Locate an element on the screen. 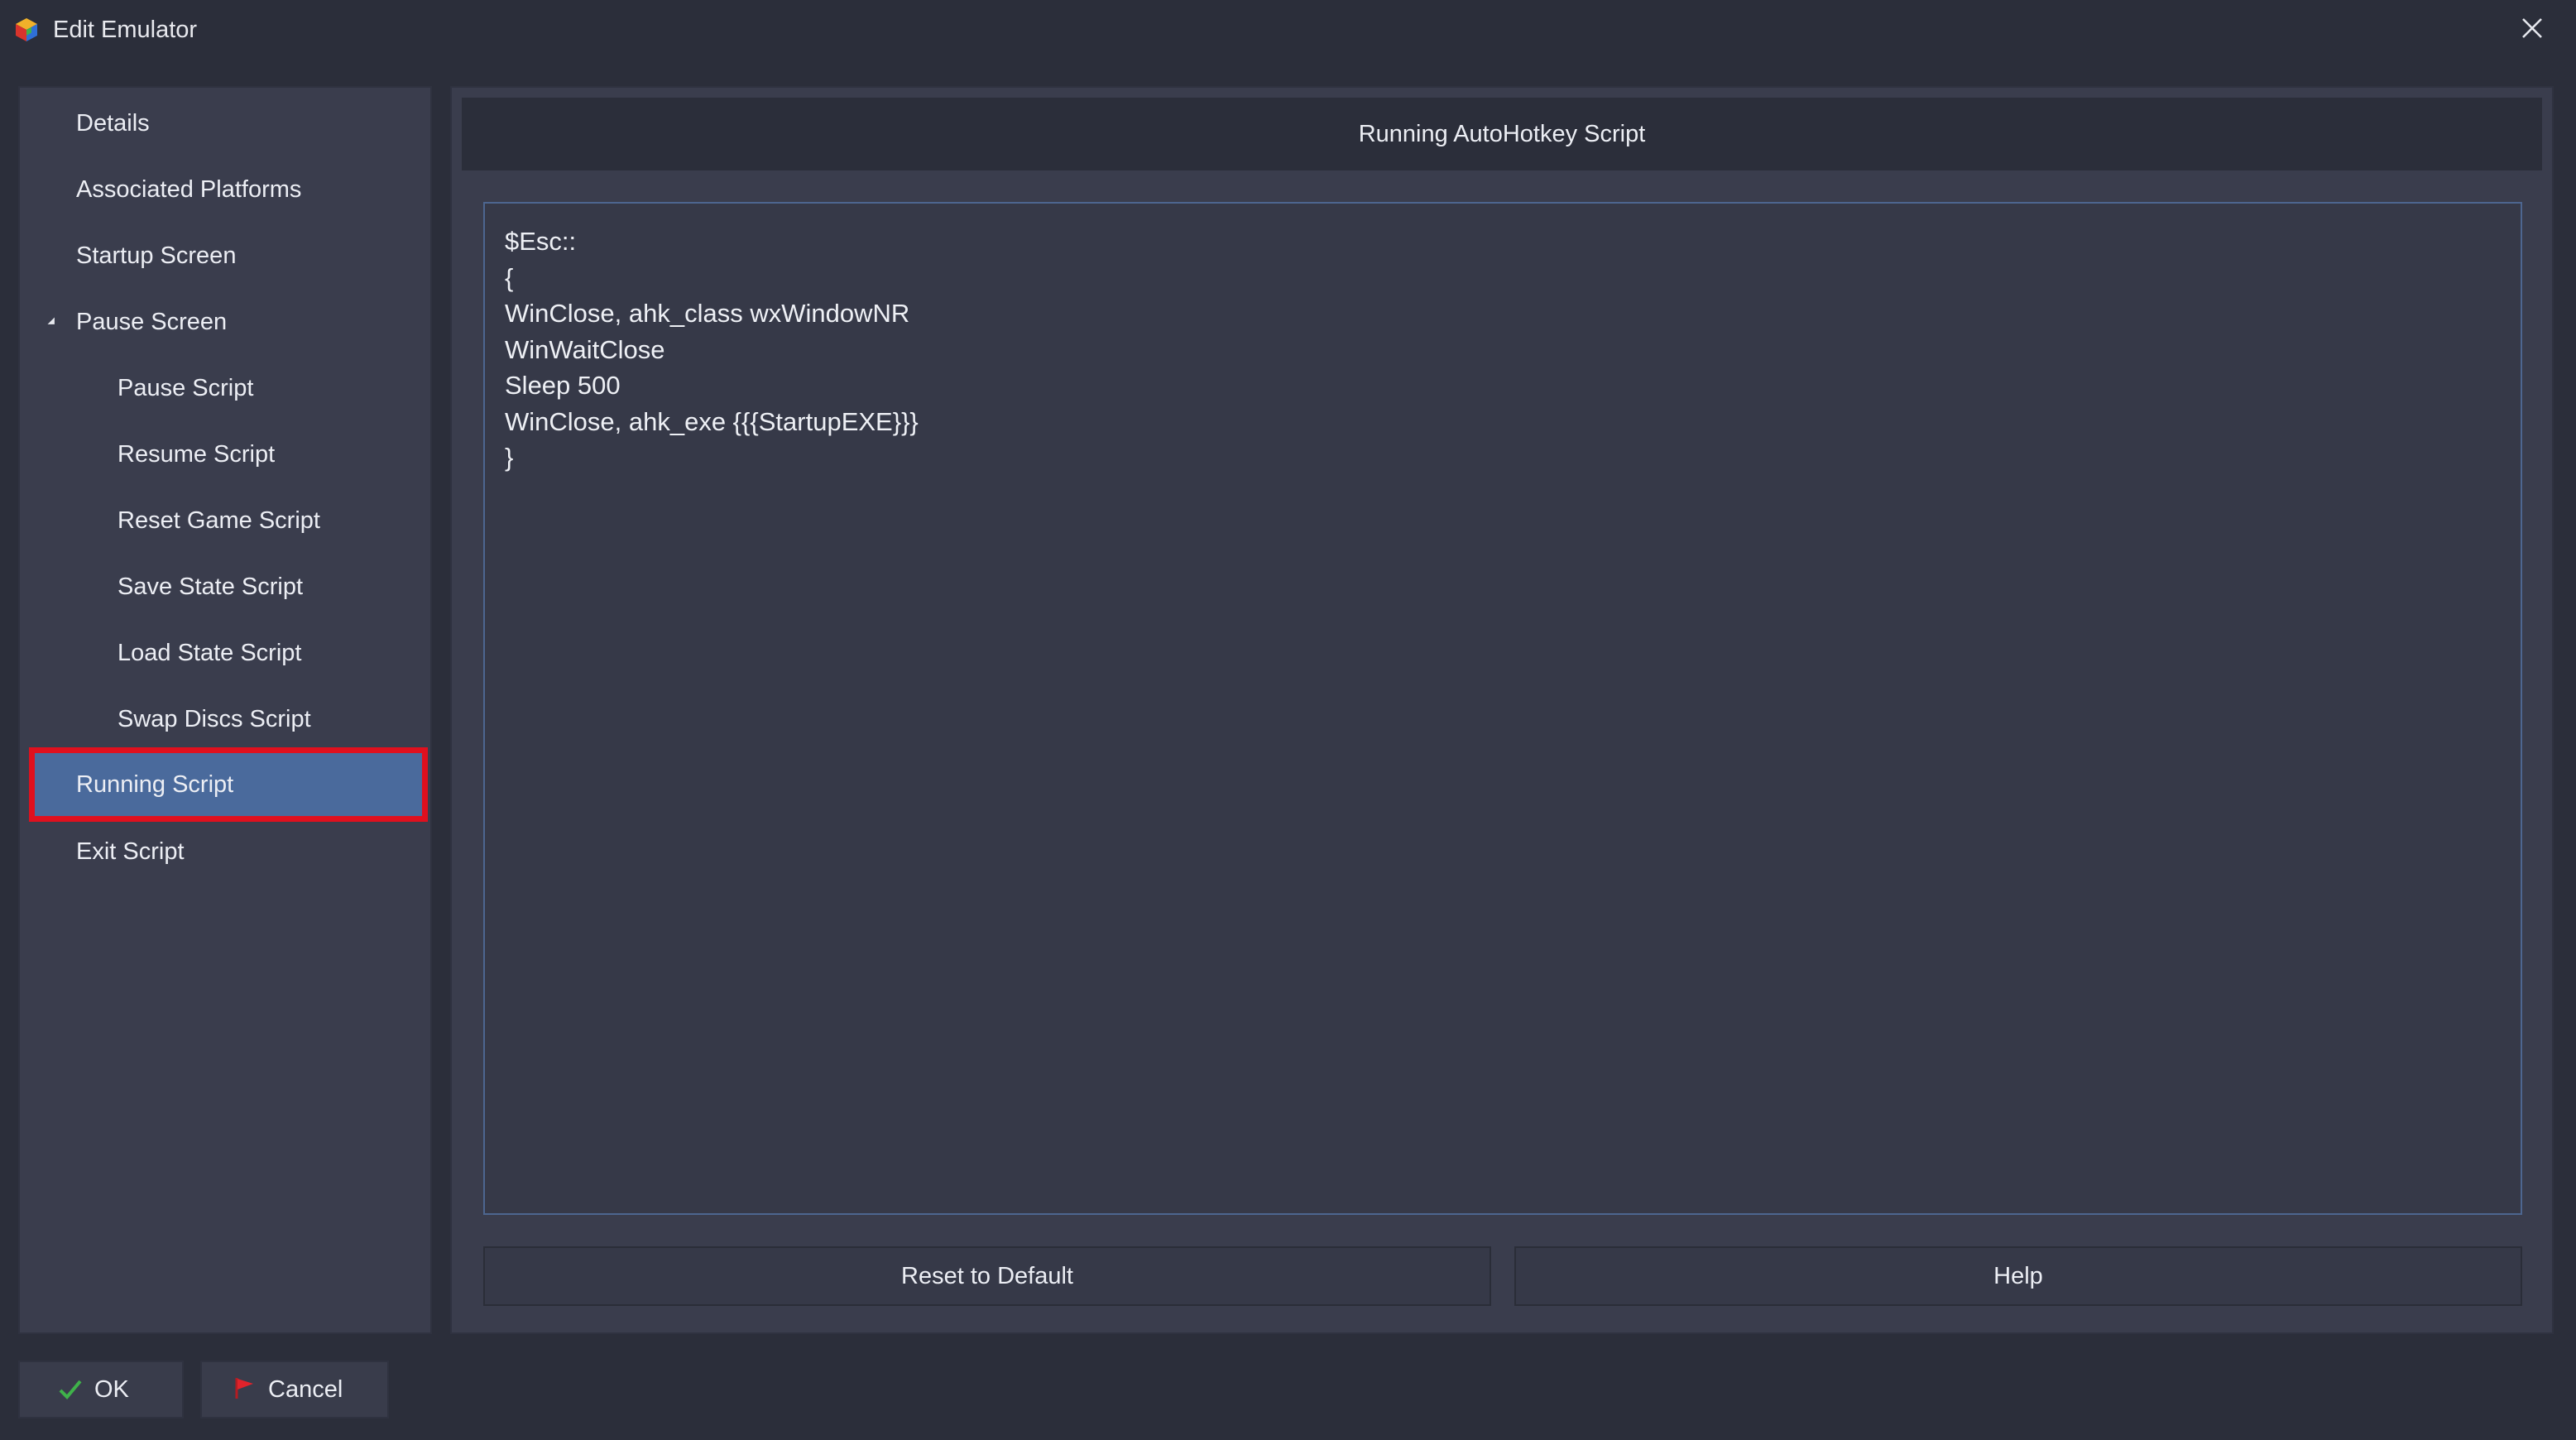 The image size is (2576, 1440). sidebar-item-label: Pause Screen is located at coordinates (152, 322).